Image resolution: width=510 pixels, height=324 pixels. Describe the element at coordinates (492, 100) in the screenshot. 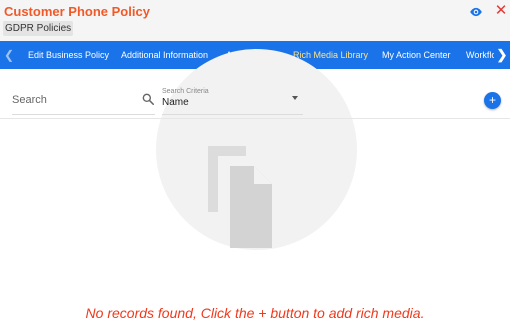

I see `add-rich-media-button: +` at that location.